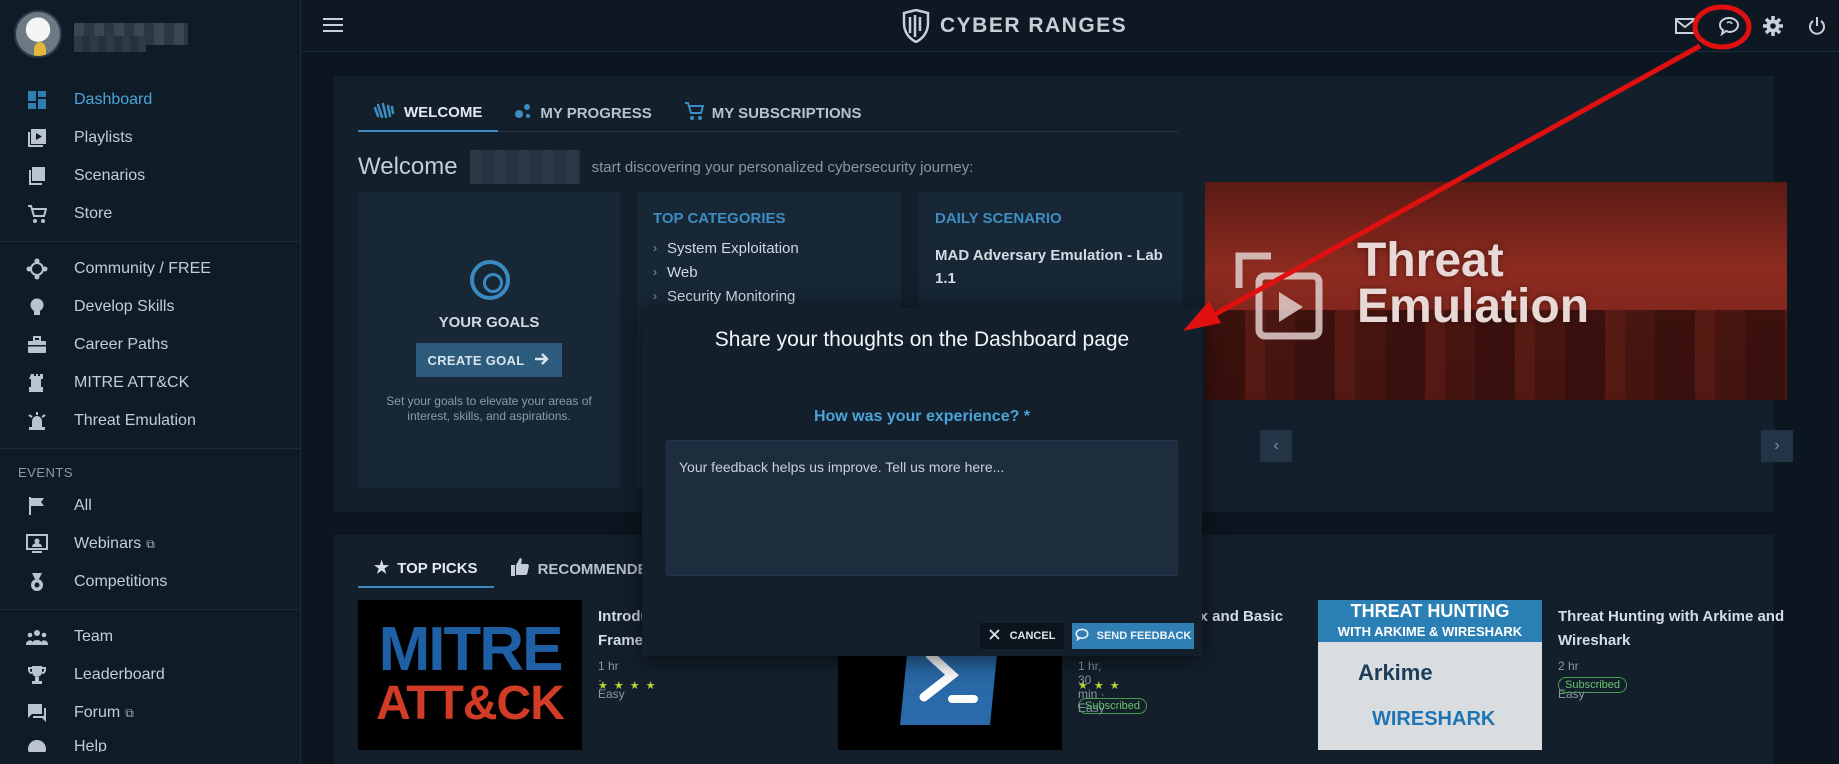 This screenshot has width=1839, height=764. I want to click on sidebar-item-store: Store, so click(150, 214).